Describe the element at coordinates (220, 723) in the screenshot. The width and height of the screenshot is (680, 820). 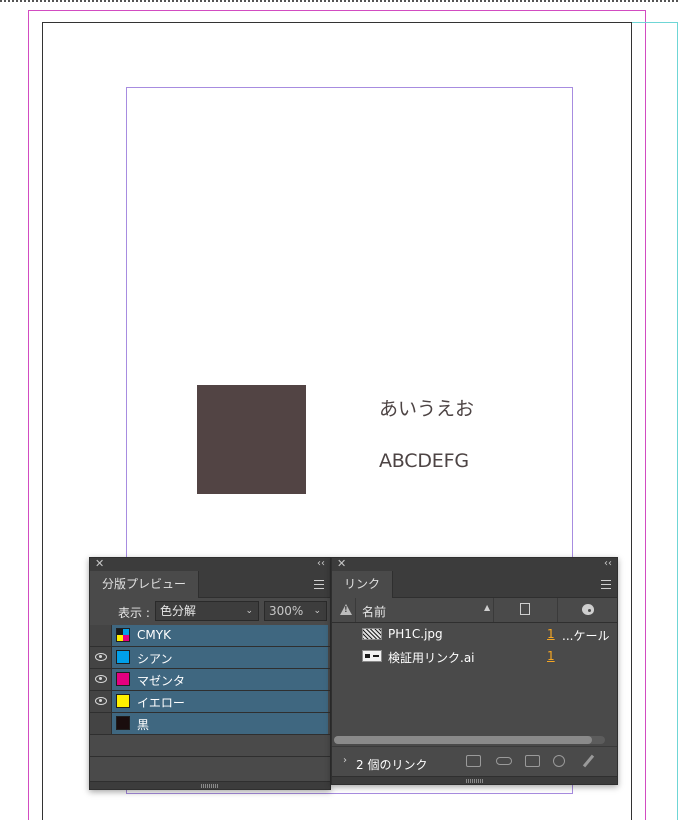
I see `separation-body: 黒` at that location.